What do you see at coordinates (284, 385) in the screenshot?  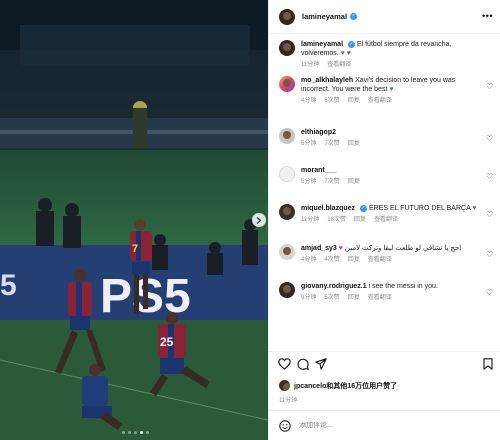 I see `liker-avatar` at bounding box center [284, 385].